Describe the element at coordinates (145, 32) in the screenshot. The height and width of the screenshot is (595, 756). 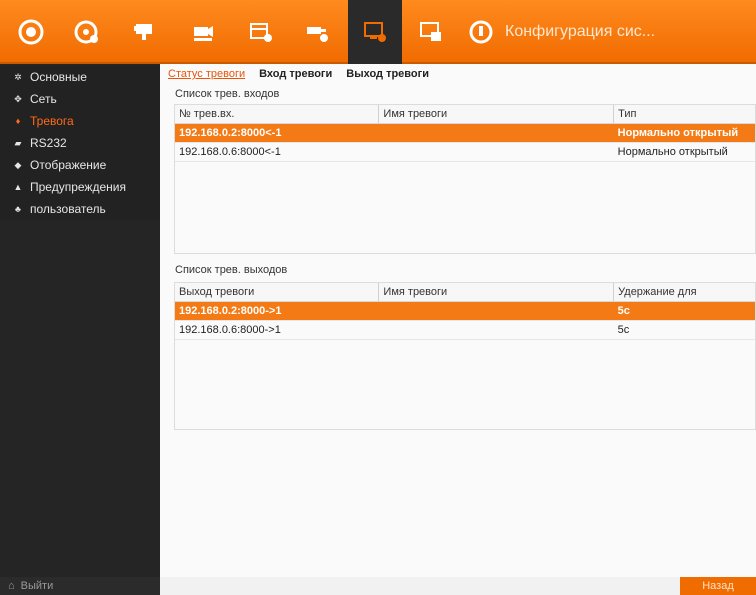
I see `camera-icon` at that location.